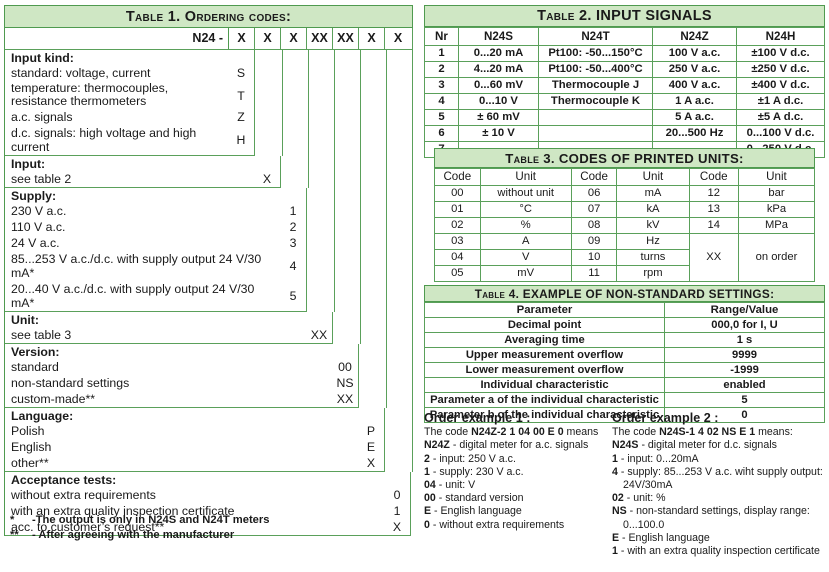 This screenshot has height=572, width=829. What do you see at coordinates (129, 73) in the screenshot?
I see `option-row: standard: voltage, current S` at bounding box center [129, 73].